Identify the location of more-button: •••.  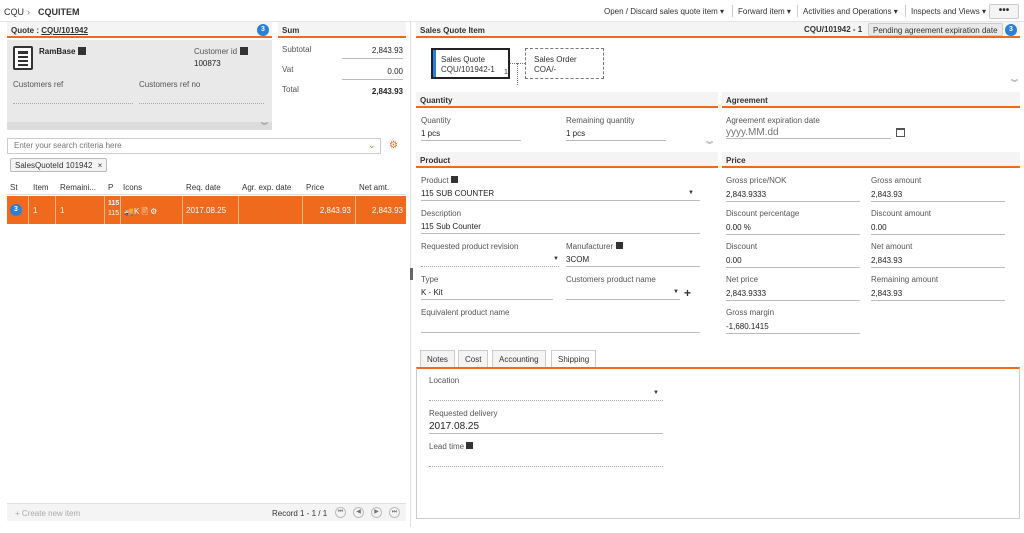
(1004, 11).